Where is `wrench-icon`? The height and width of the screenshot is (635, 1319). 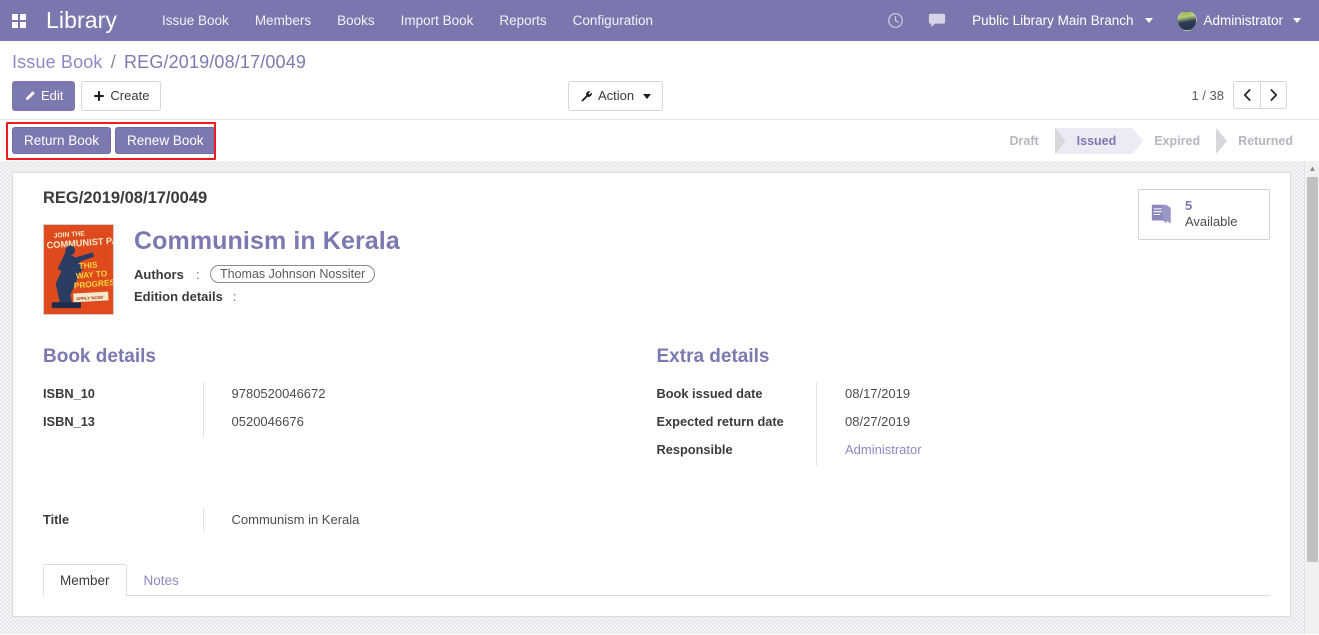
wrench-icon is located at coordinates (586, 96).